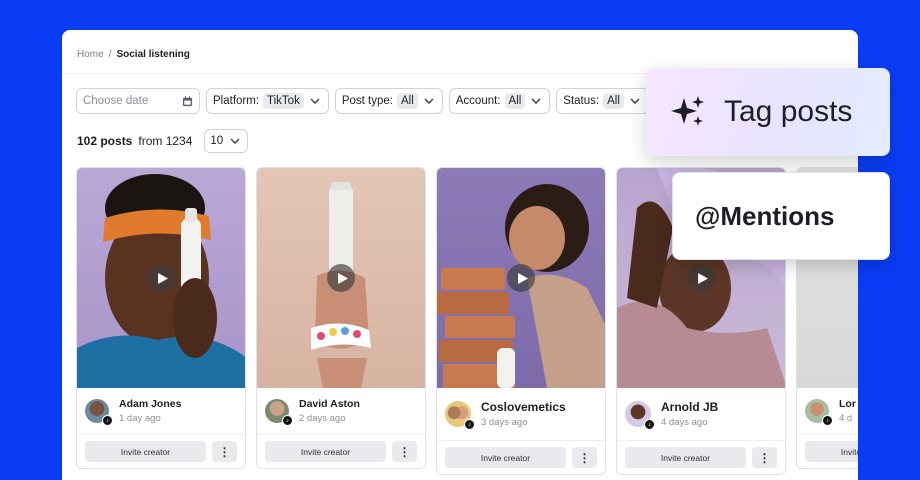  I want to click on mentions-popup: @Mentions, so click(781, 216).